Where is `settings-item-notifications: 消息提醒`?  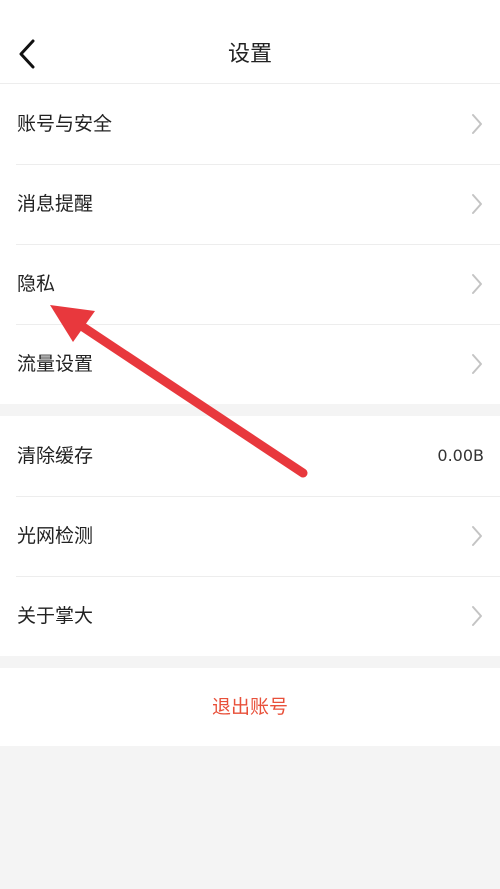
settings-item-notifications: 消息提醒 is located at coordinates (250, 204).